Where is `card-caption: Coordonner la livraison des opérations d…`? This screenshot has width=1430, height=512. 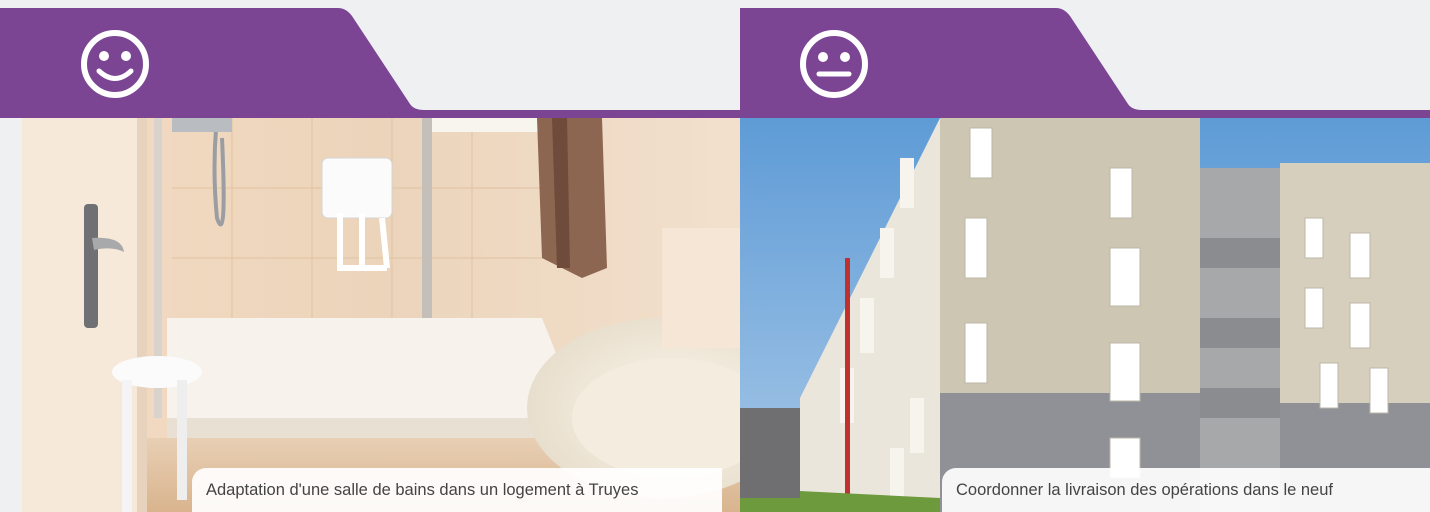 card-caption: Coordonner la livraison des opérations d… is located at coordinates (1186, 490).